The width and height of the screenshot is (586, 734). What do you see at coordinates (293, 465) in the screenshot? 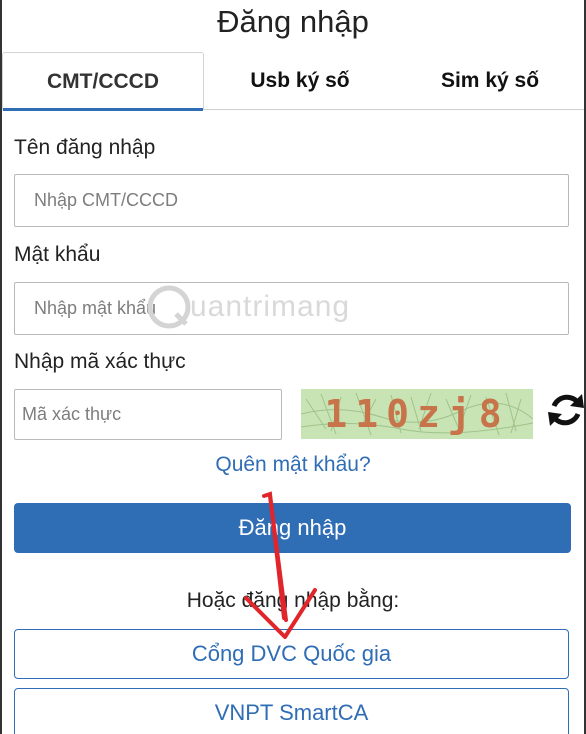
I see `forgot-password-link: Quên mật khẩu?` at bounding box center [293, 465].